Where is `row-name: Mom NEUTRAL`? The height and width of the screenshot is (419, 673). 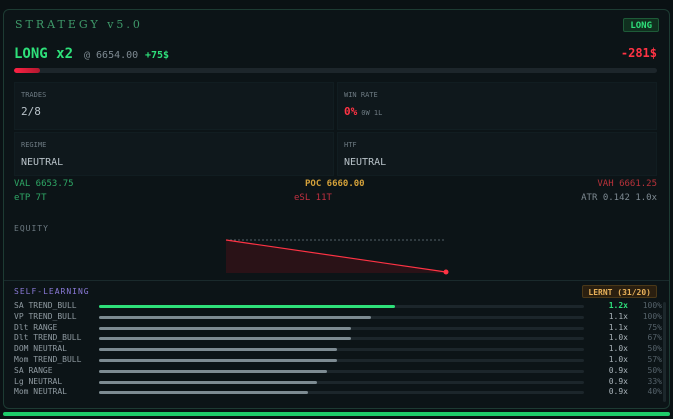
row-name: Mom NEUTRAL is located at coordinates (40, 392).